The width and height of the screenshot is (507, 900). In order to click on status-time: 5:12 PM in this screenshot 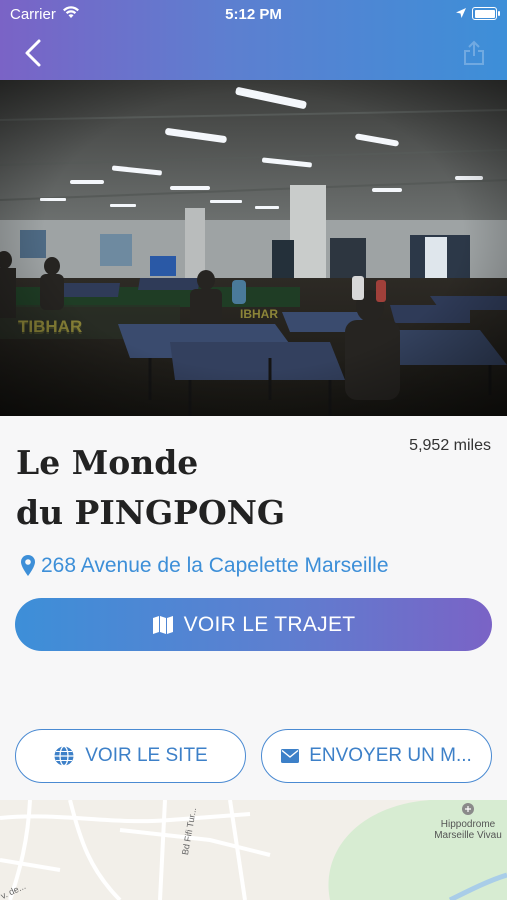, I will do `click(253, 14)`.